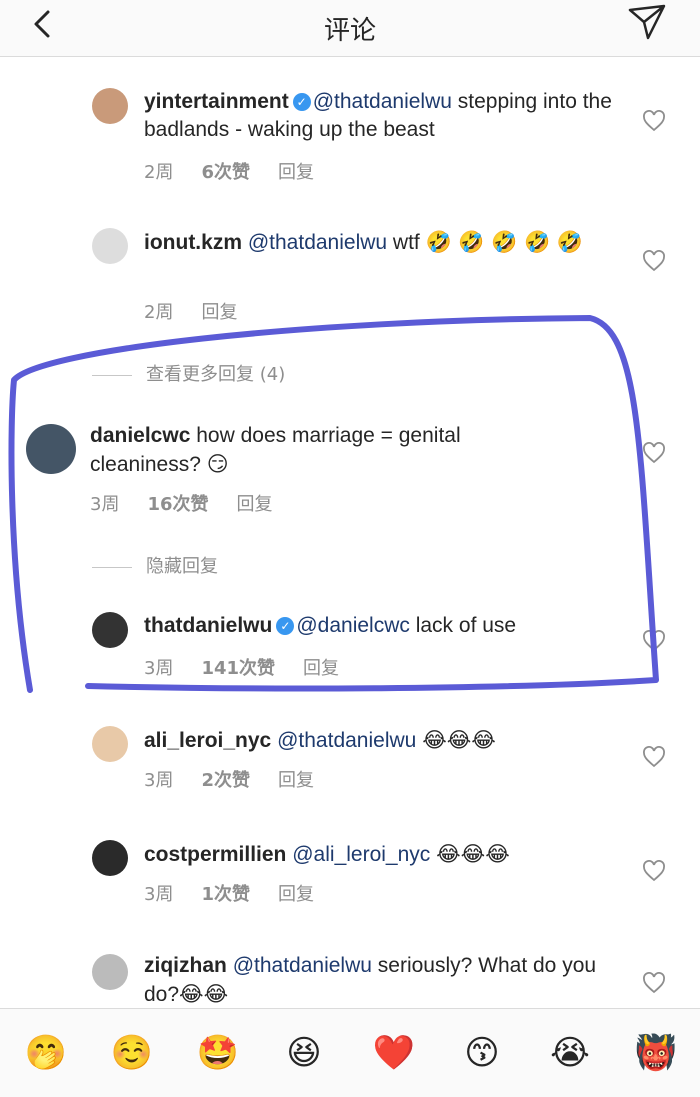  What do you see at coordinates (188, 373) in the screenshot?
I see `view-more-replies: 查看更多回复 (4)` at bounding box center [188, 373].